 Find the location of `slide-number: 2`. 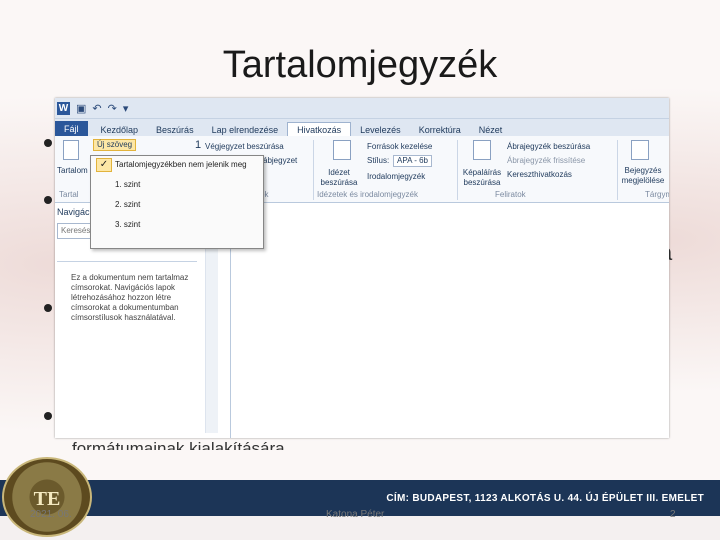

slide-number: 2 is located at coordinates (673, 514).